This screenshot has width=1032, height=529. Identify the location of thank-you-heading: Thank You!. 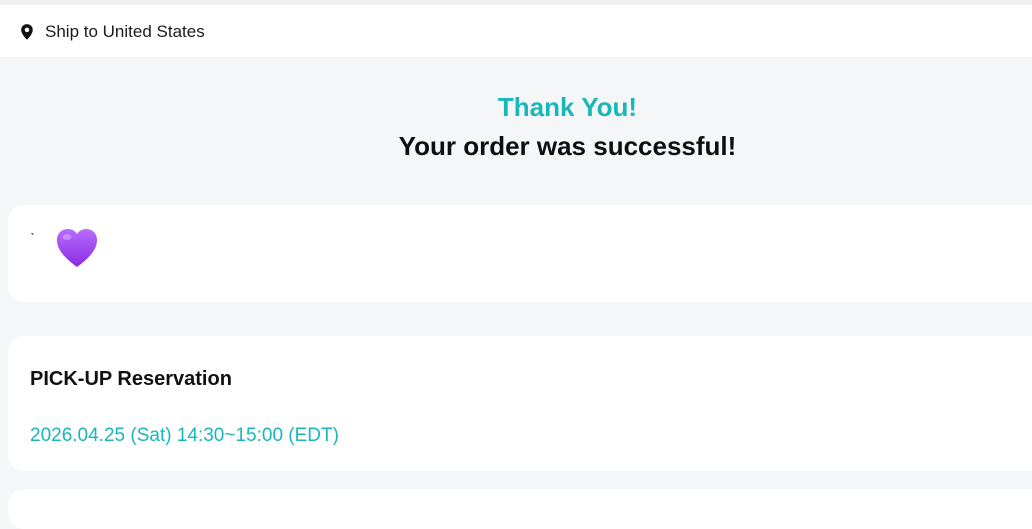
(567, 107).